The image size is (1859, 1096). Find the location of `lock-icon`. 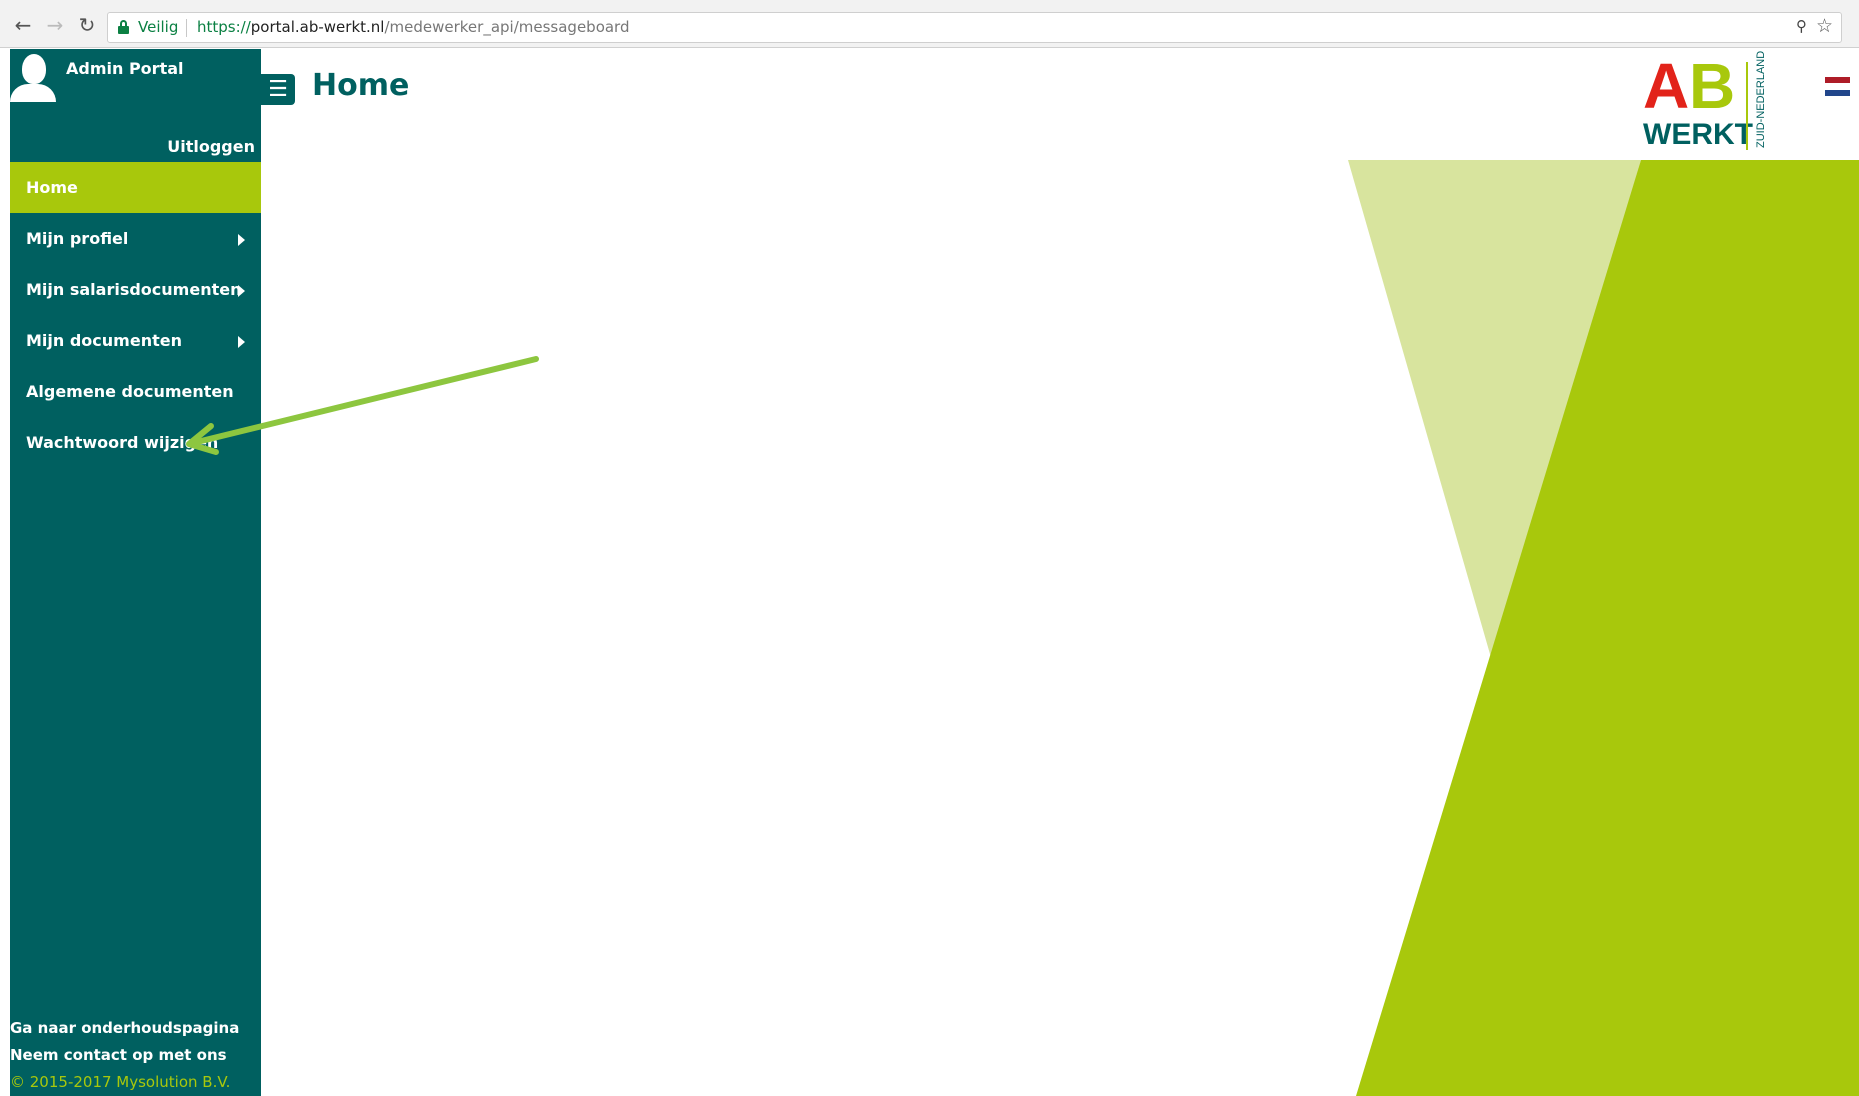

lock-icon is located at coordinates (123, 27).